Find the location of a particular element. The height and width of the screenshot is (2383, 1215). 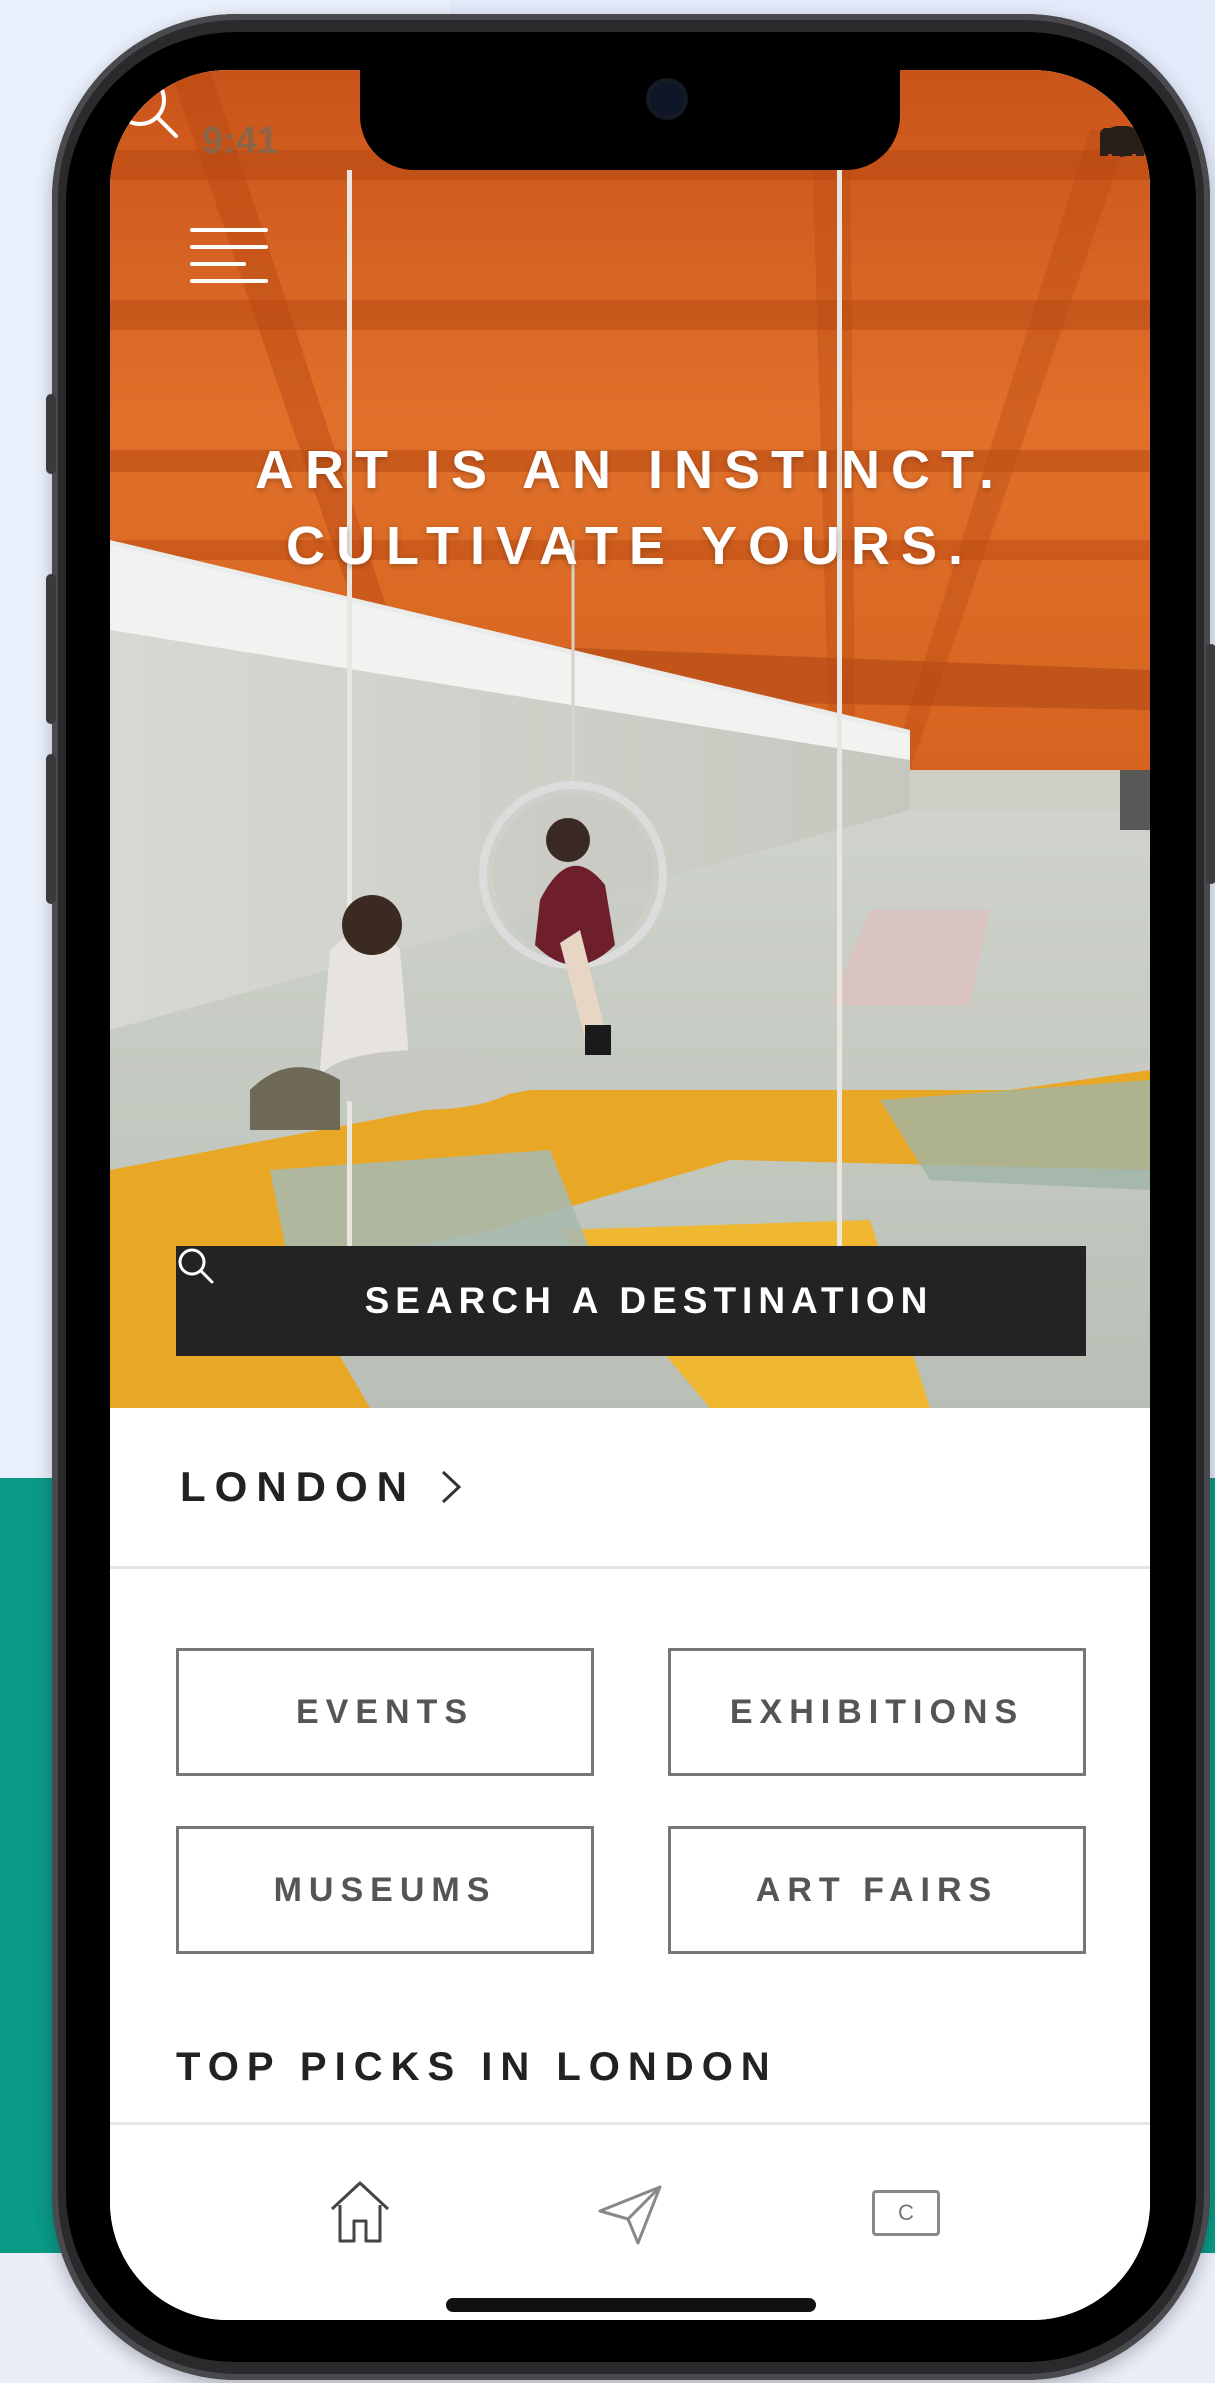

hero-headline: ART IS AN INSTINCT. CULTIVATE YOURS. is located at coordinates (630, 508).